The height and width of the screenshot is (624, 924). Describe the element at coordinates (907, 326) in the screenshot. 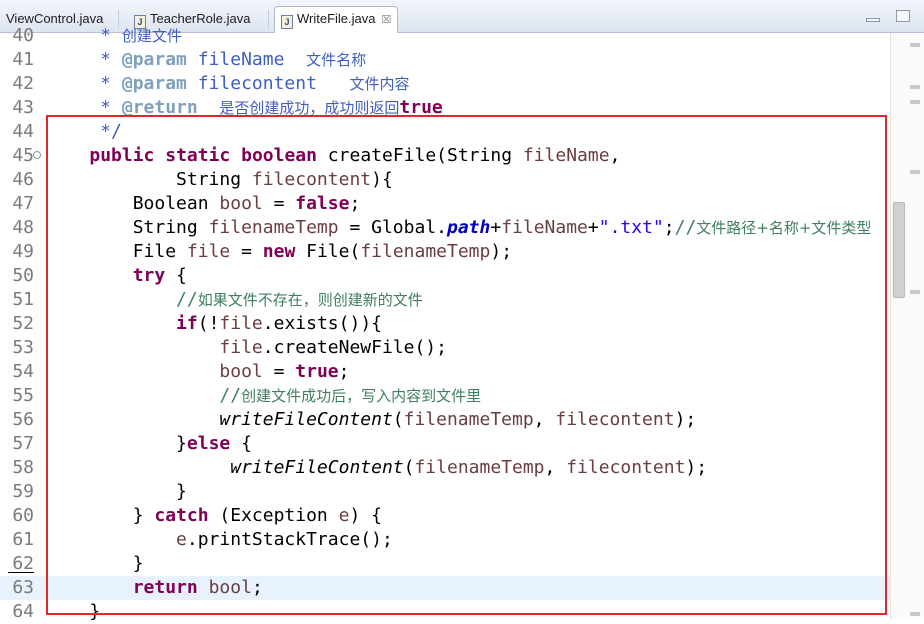

I see `vertical-scrollbar` at that location.